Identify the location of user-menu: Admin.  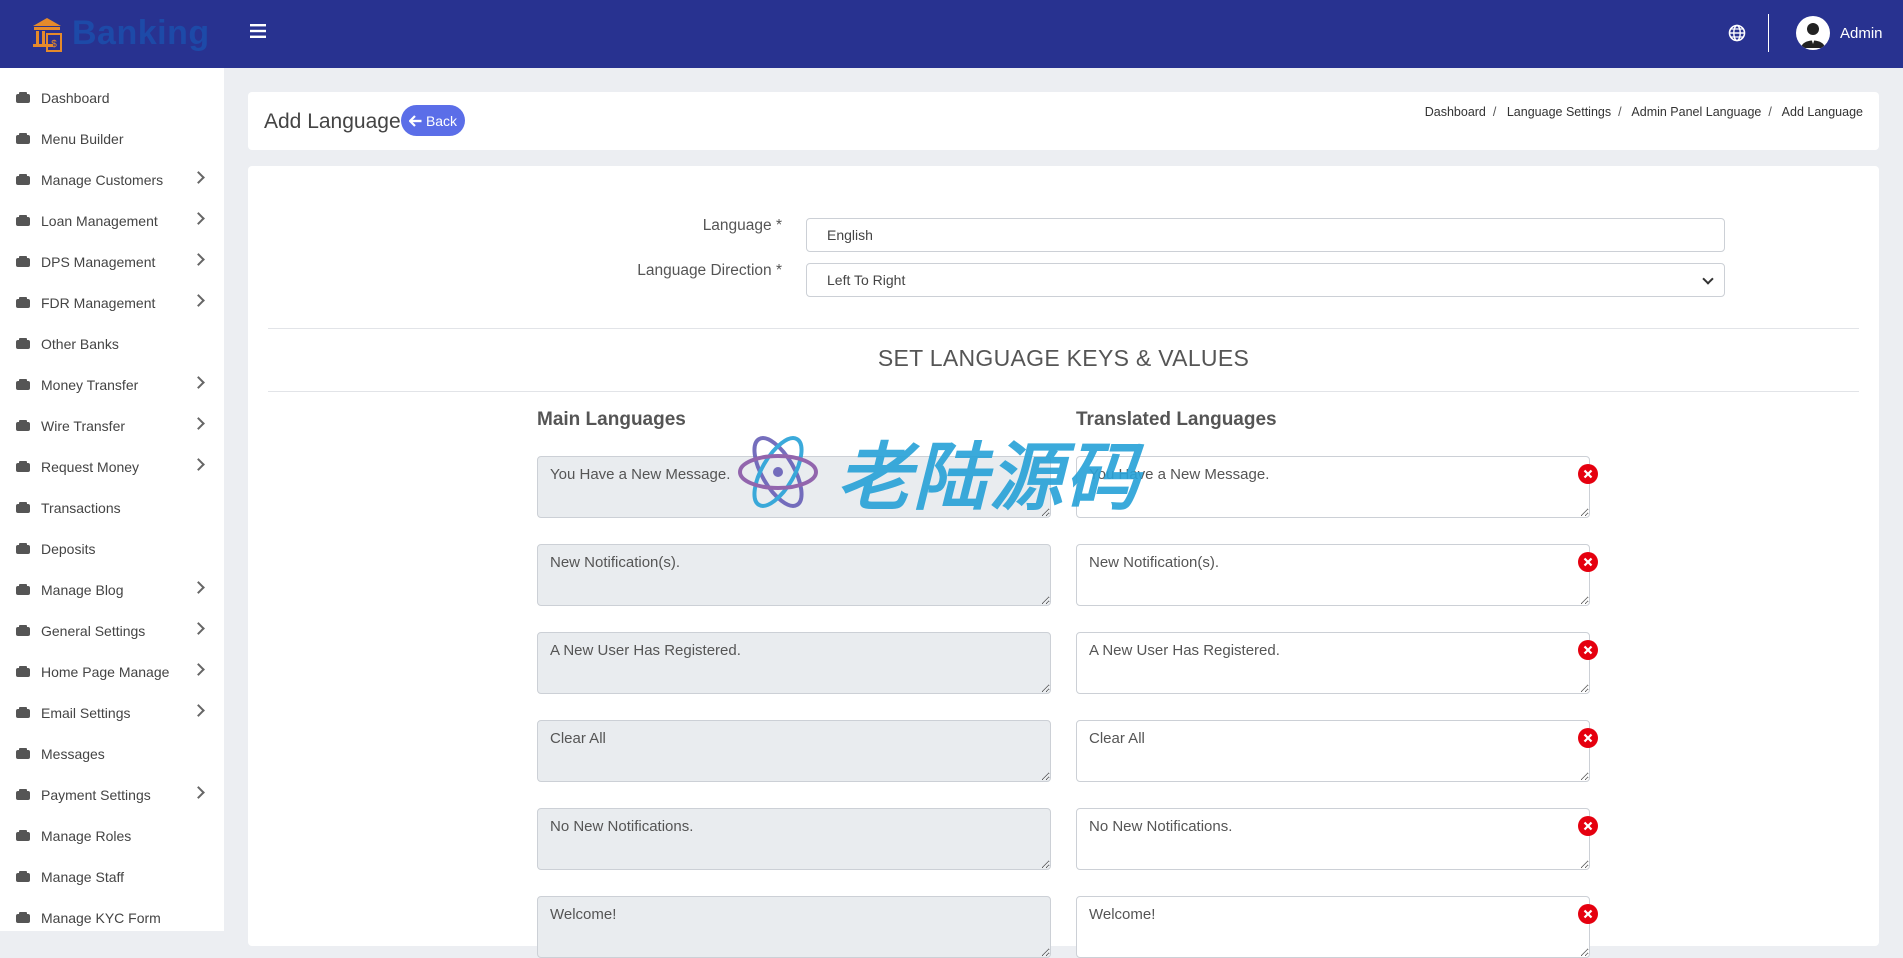
(1839, 33).